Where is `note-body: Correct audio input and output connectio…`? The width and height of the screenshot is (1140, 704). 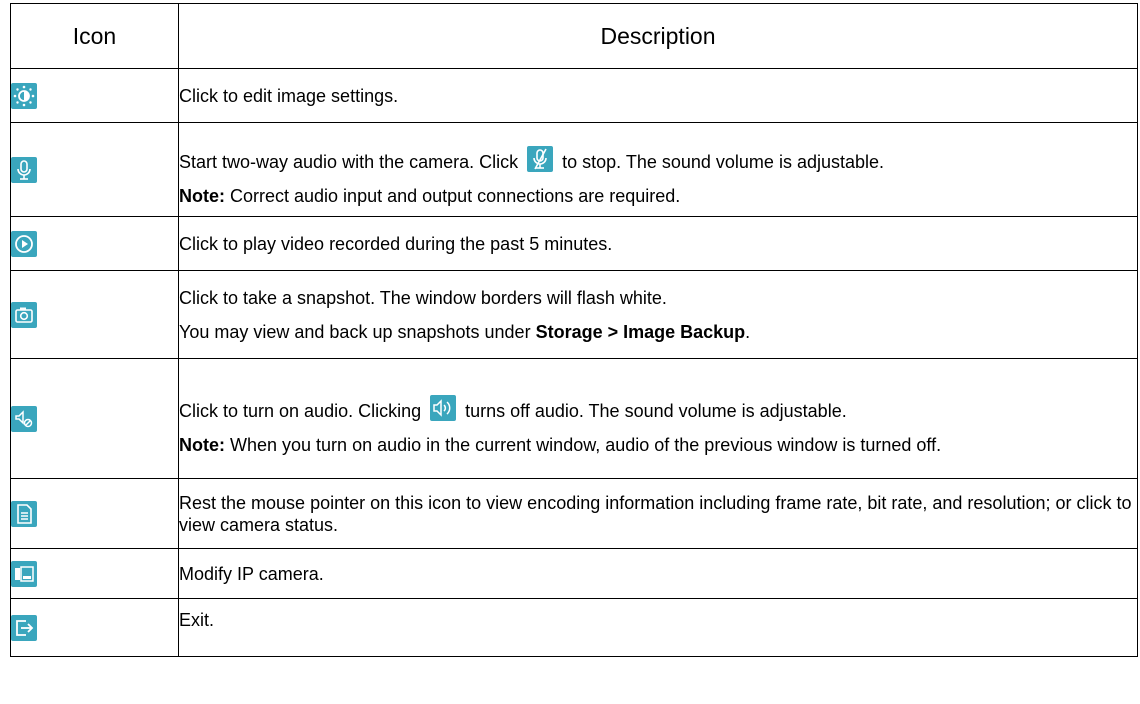 note-body: Correct audio input and output connectio… is located at coordinates (453, 196).